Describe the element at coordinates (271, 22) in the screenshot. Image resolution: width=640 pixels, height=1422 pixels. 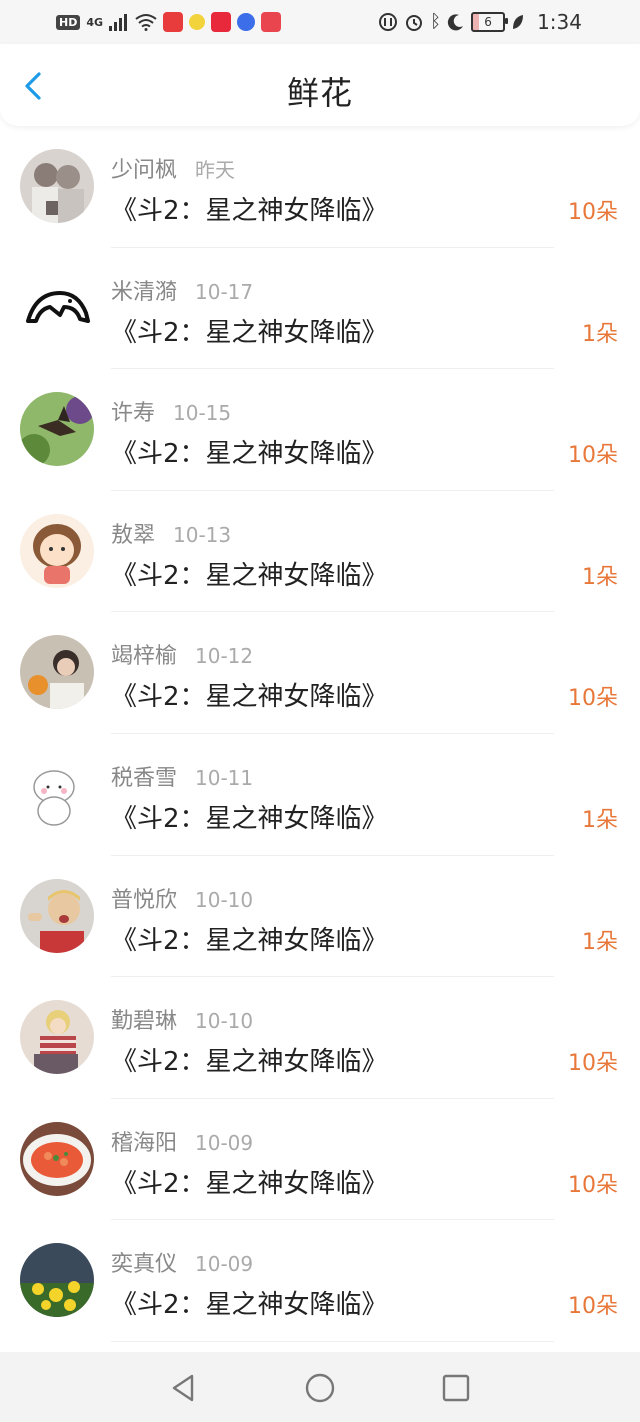
I see `notes-app-icon` at that location.